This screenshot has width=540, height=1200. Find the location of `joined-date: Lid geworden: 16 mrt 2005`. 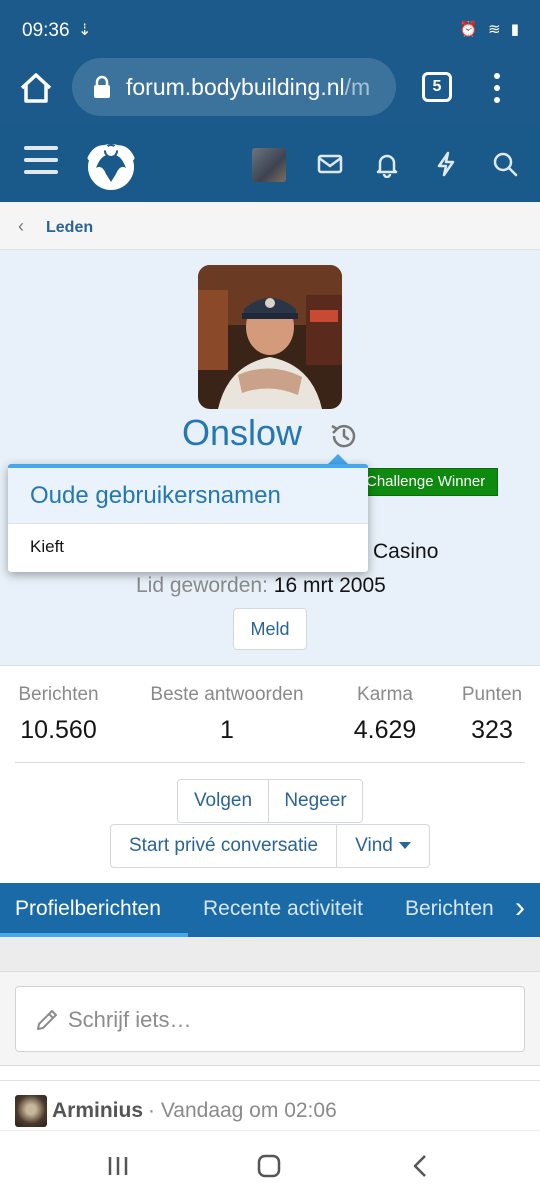

joined-date: Lid geworden: 16 mrt 2005 is located at coordinates (261, 586).